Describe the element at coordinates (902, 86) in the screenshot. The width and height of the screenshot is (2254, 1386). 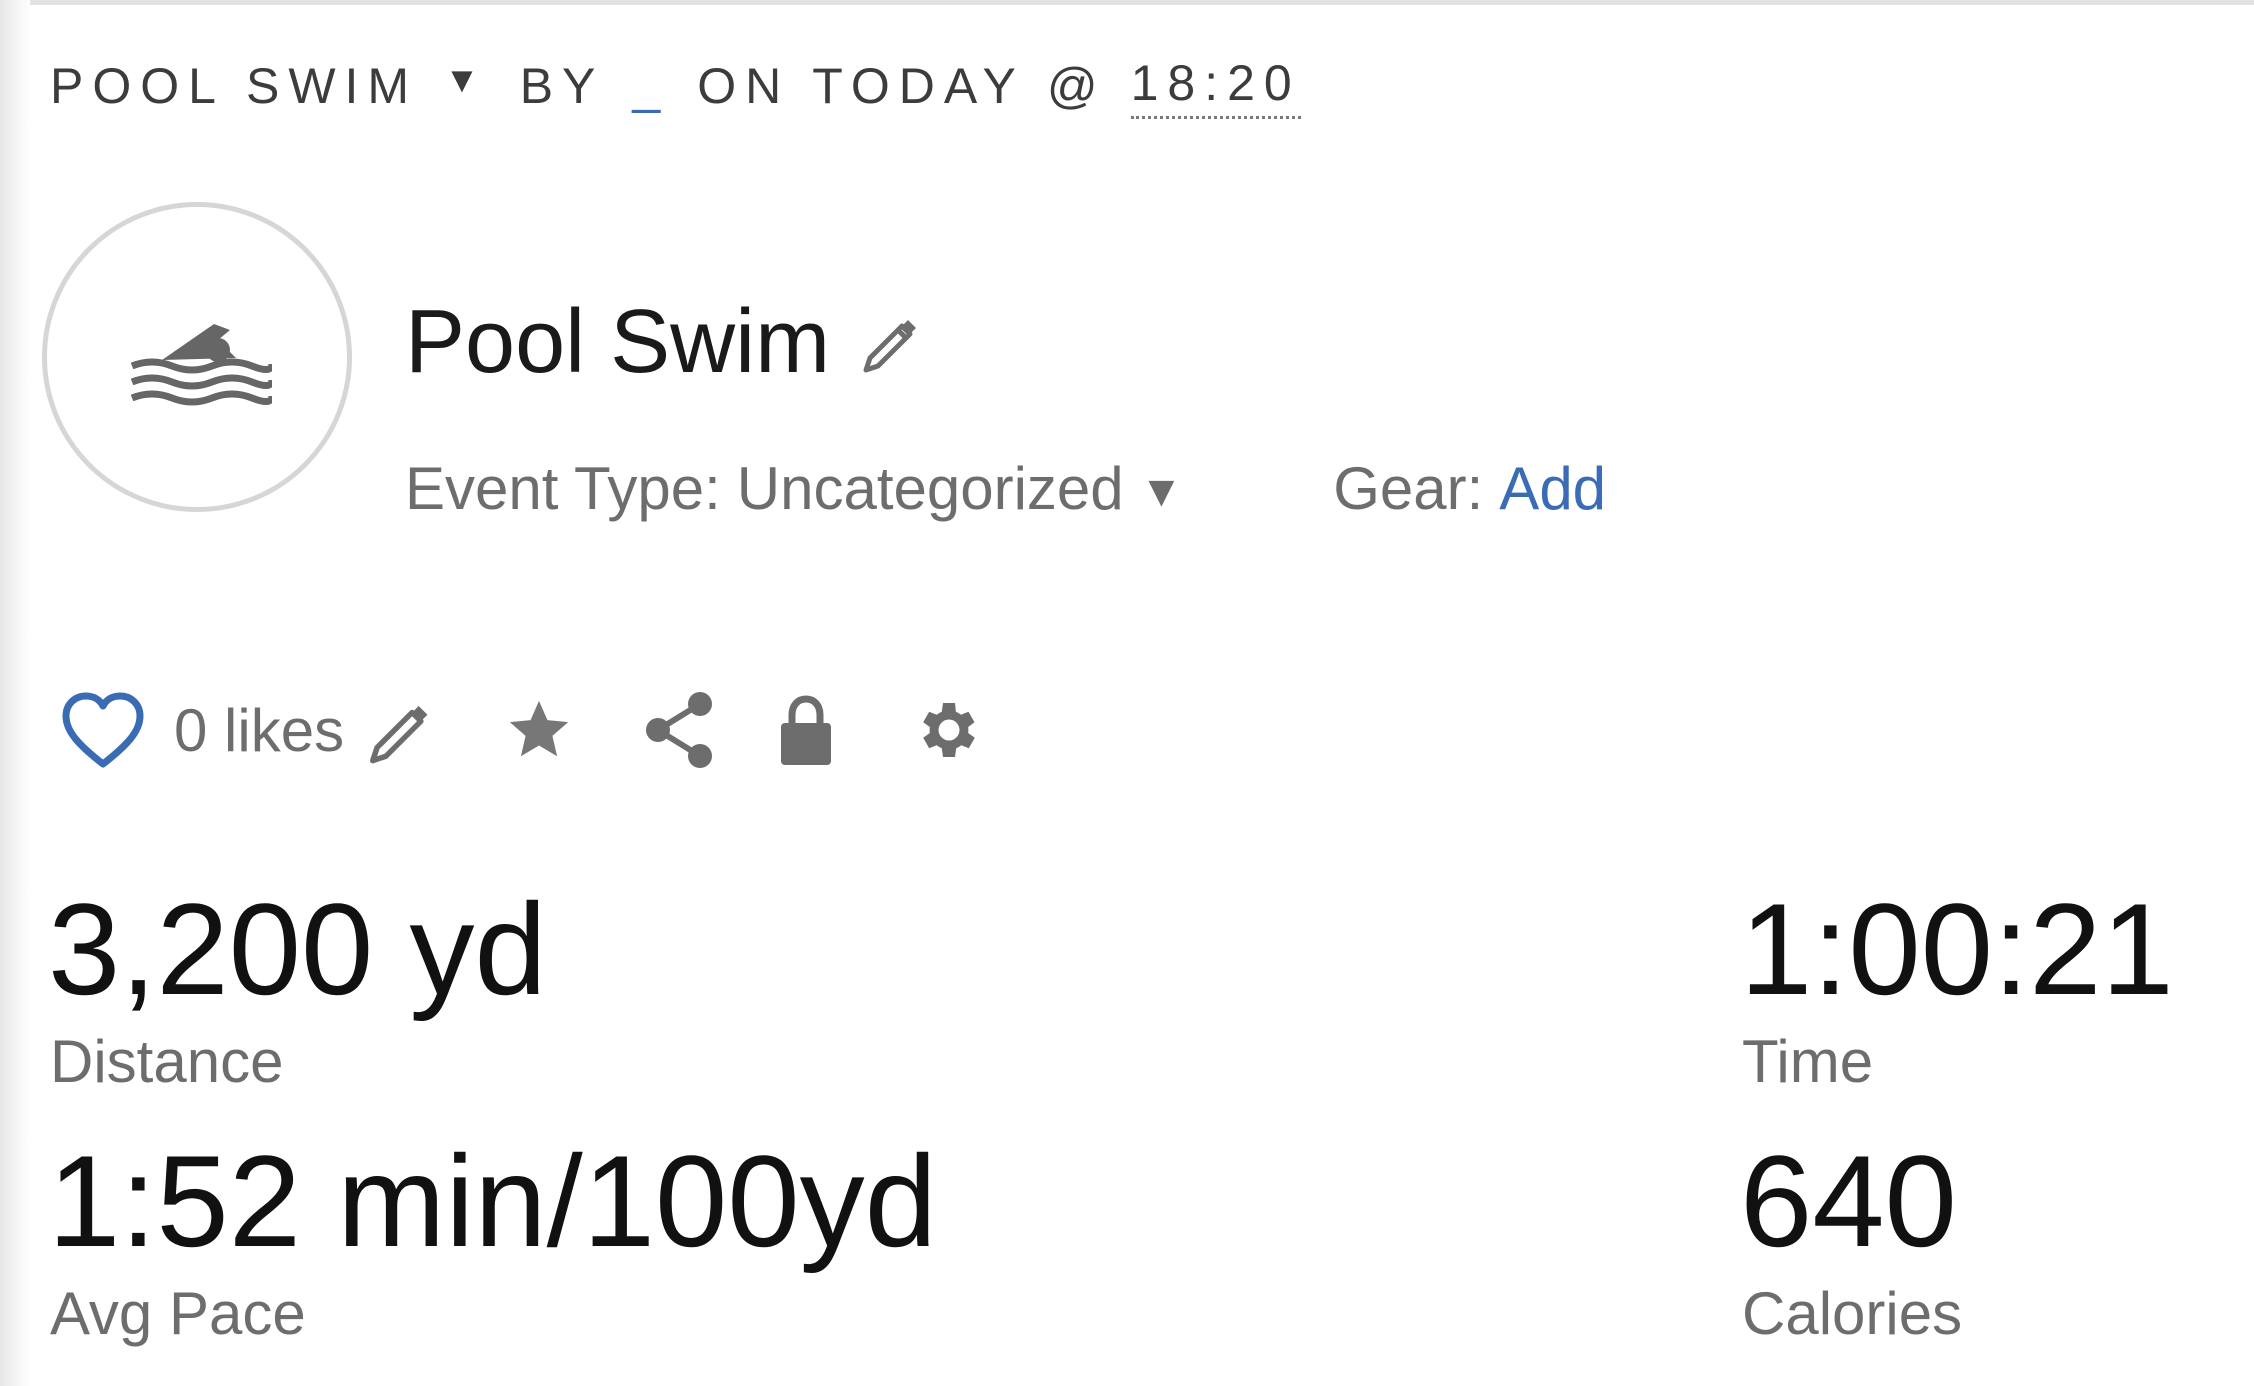
I see `date-label: ON TODAY @` at that location.